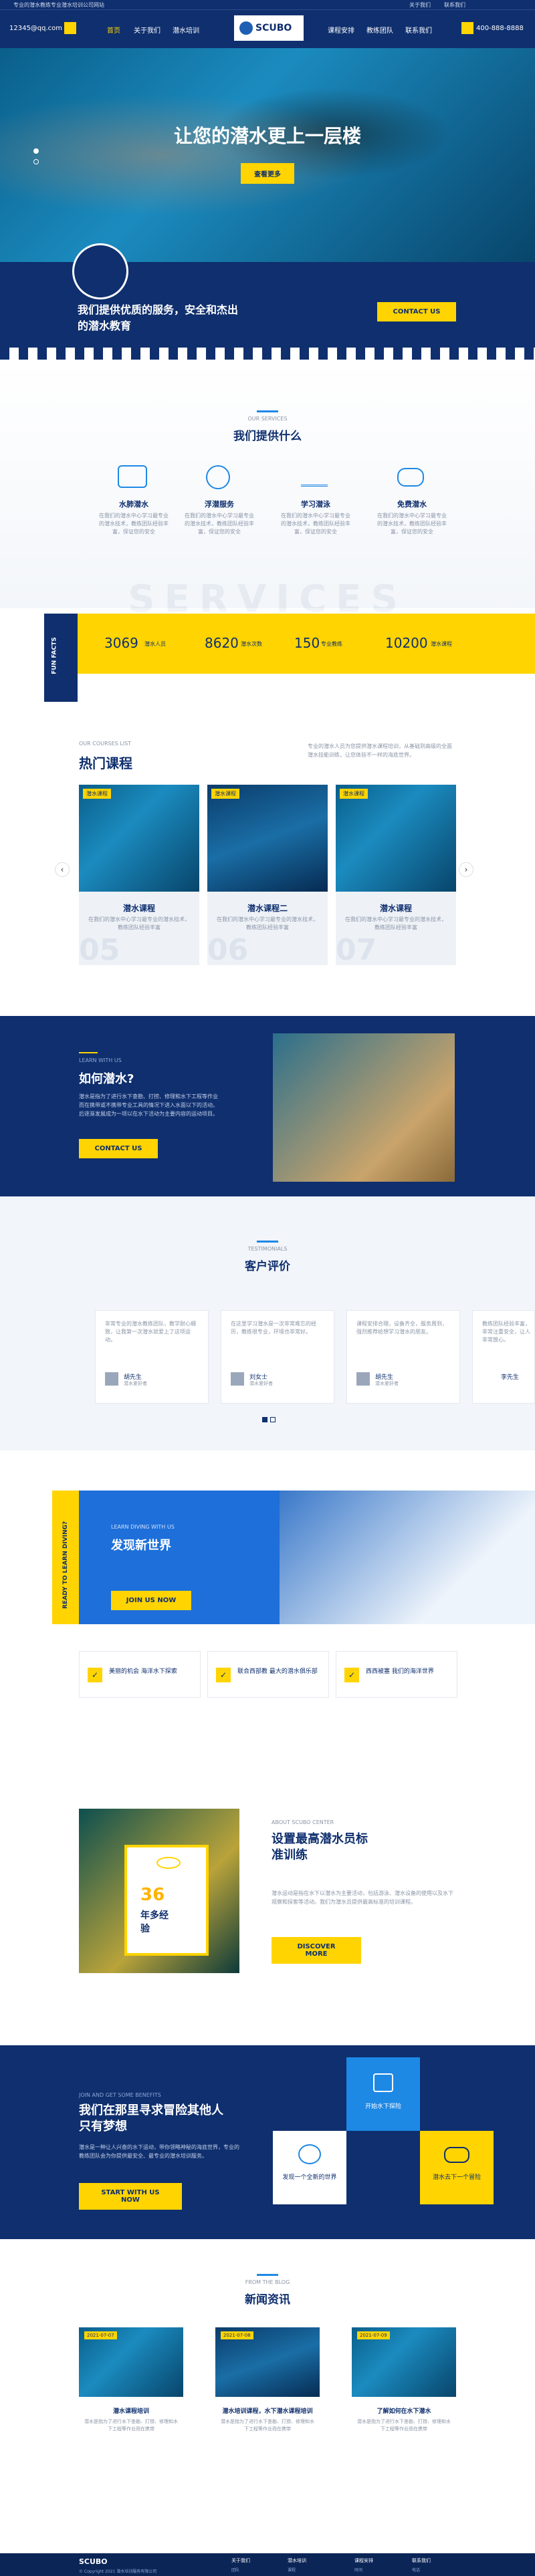  I want to click on adventure-tile: 开始水下探险, so click(383, 2094).